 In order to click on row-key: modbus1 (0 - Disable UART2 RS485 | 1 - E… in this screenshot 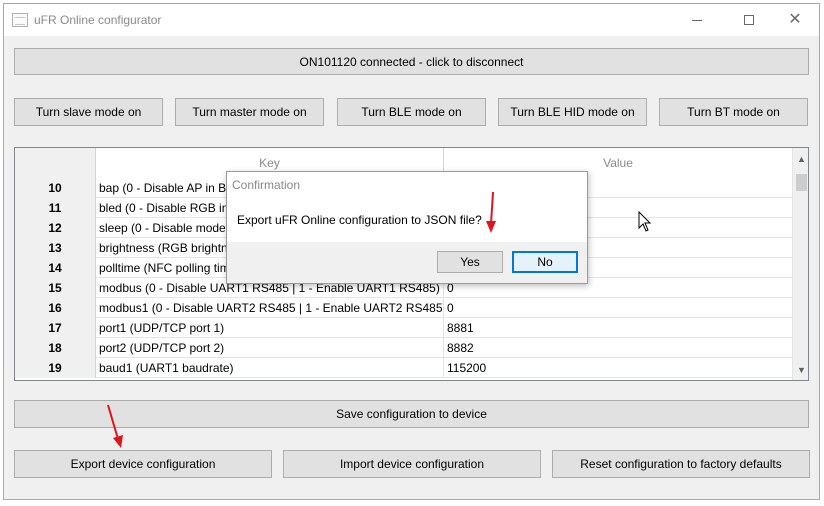, I will do `click(270, 308)`.